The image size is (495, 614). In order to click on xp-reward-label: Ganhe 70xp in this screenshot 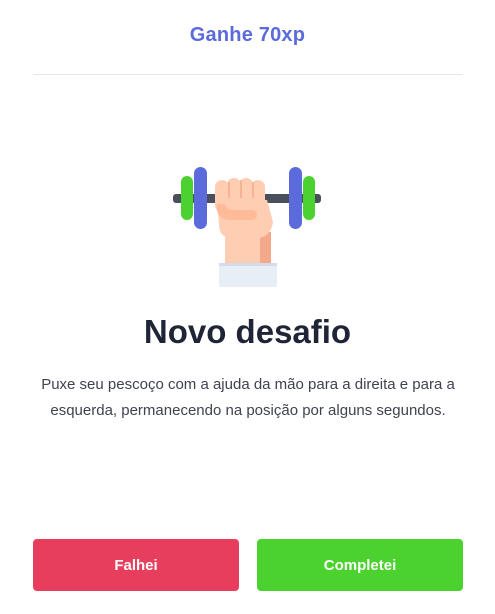, I will do `click(247, 35)`.